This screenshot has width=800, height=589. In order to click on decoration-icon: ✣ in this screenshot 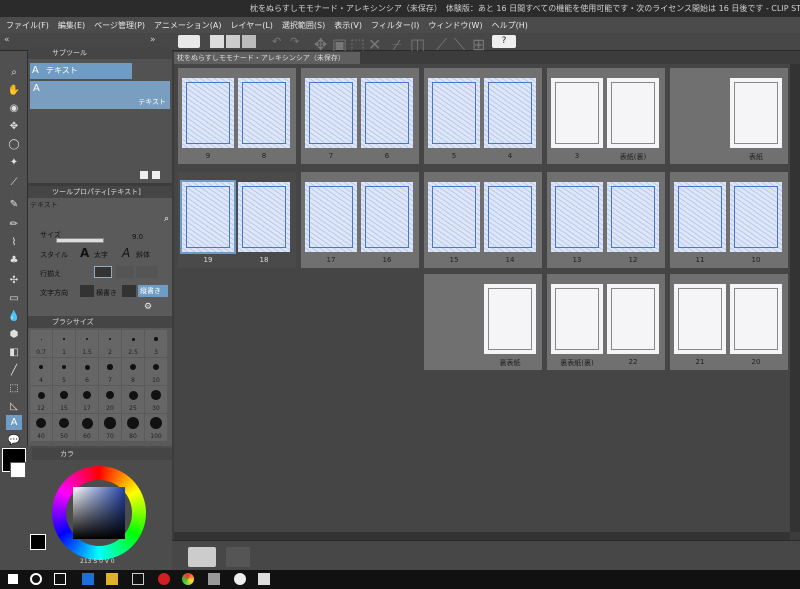, I will do `click(14, 280)`.